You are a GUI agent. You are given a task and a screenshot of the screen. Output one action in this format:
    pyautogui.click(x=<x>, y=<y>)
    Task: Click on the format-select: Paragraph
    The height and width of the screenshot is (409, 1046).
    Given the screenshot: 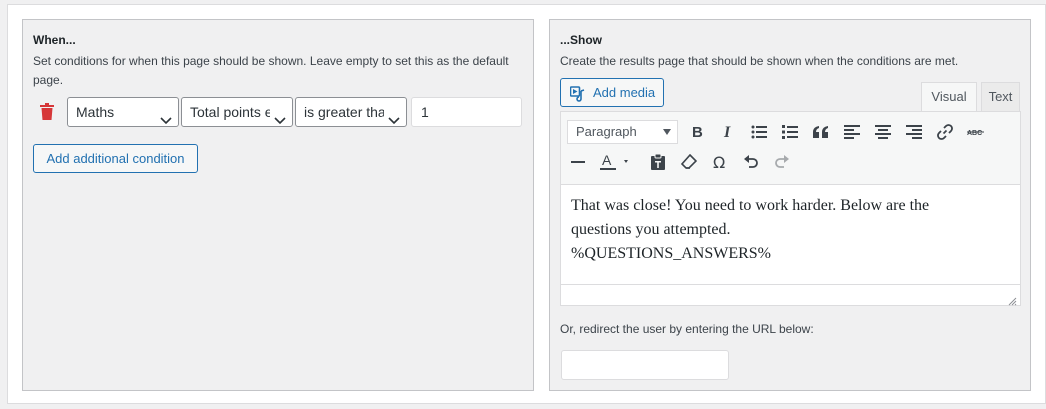 What is the action you would take?
    pyautogui.click(x=622, y=132)
    